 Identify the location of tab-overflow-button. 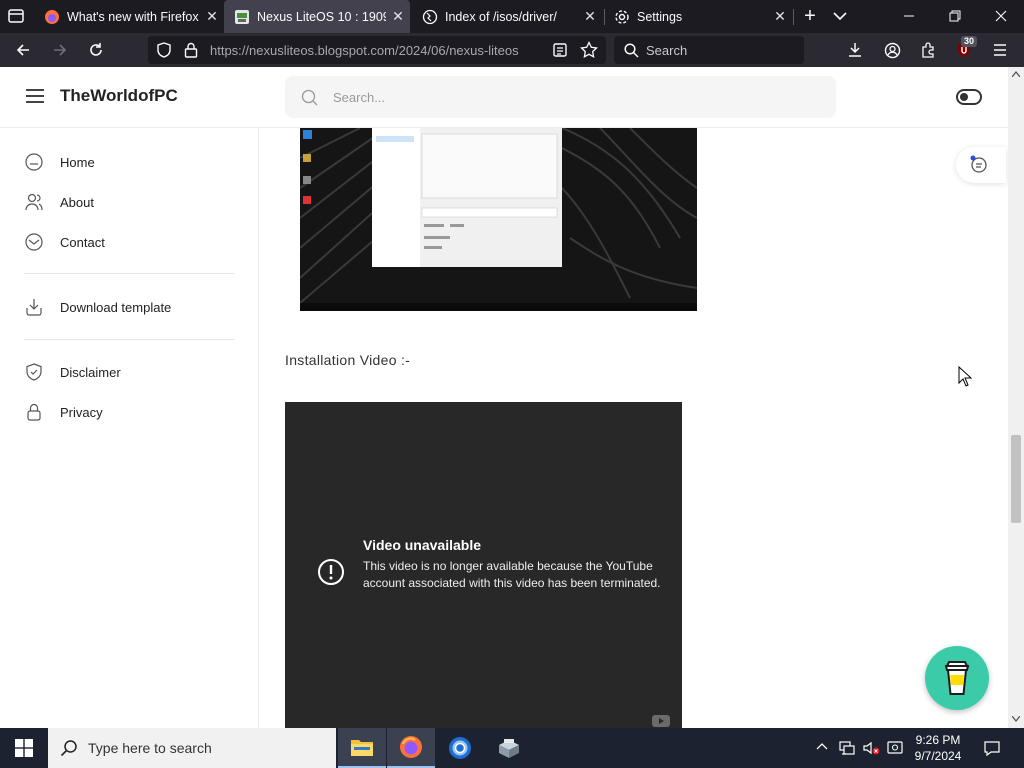
(840, 16).